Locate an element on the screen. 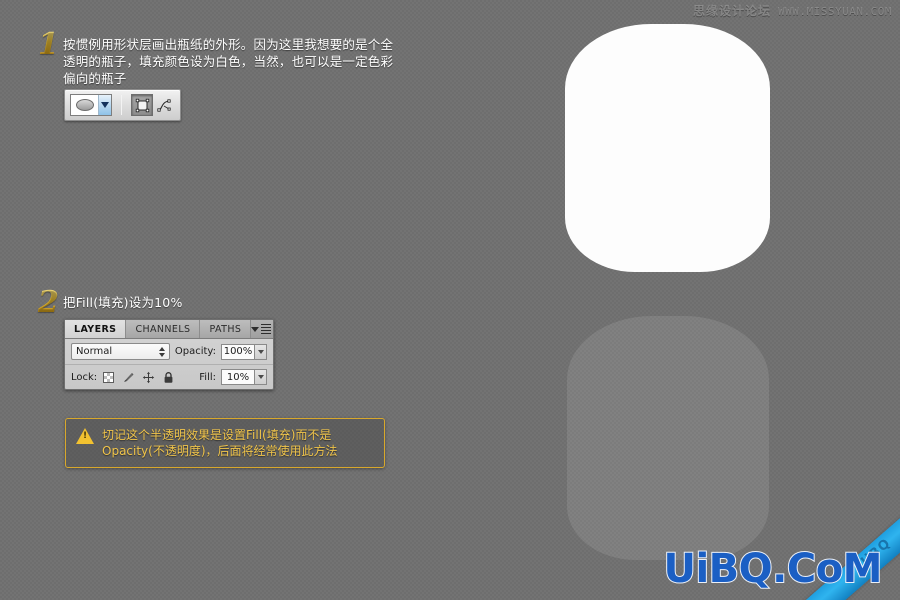 The width and height of the screenshot is (900, 600). lock-image-pixels-icon is located at coordinates (128, 377).